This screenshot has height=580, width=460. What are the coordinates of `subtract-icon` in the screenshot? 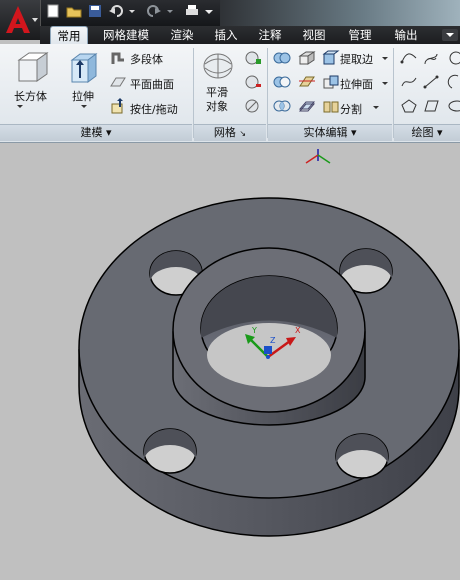 It's located at (282, 82).